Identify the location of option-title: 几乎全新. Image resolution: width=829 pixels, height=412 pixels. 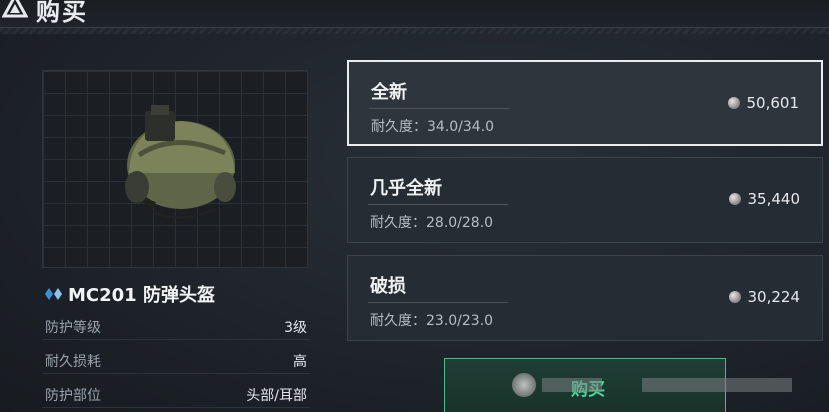
(406, 188).